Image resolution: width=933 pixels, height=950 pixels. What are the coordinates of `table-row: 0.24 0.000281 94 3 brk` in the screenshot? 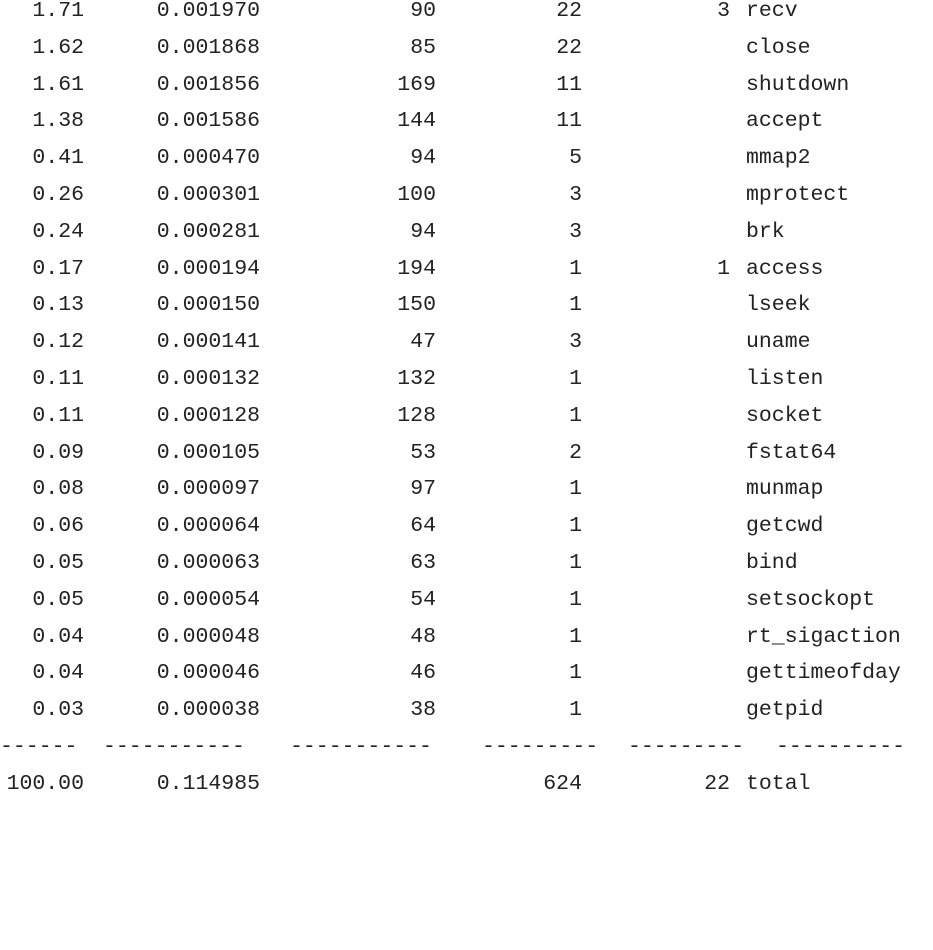 It's located at (466, 239).